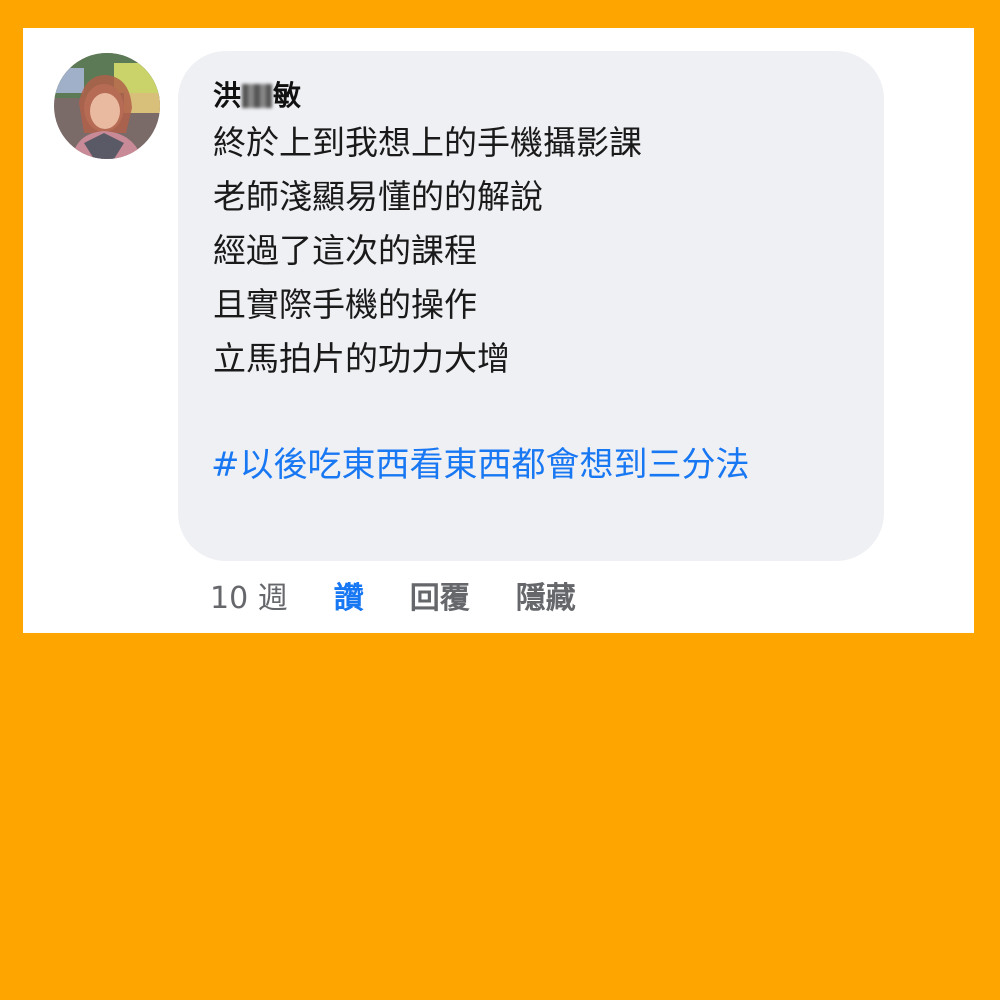 This screenshot has height=1000, width=1000. What do you see at coordinates (345, 304) in the screenshot?
I see `comment-line: 且實際手機的操作` at bounding box center [345, 304].